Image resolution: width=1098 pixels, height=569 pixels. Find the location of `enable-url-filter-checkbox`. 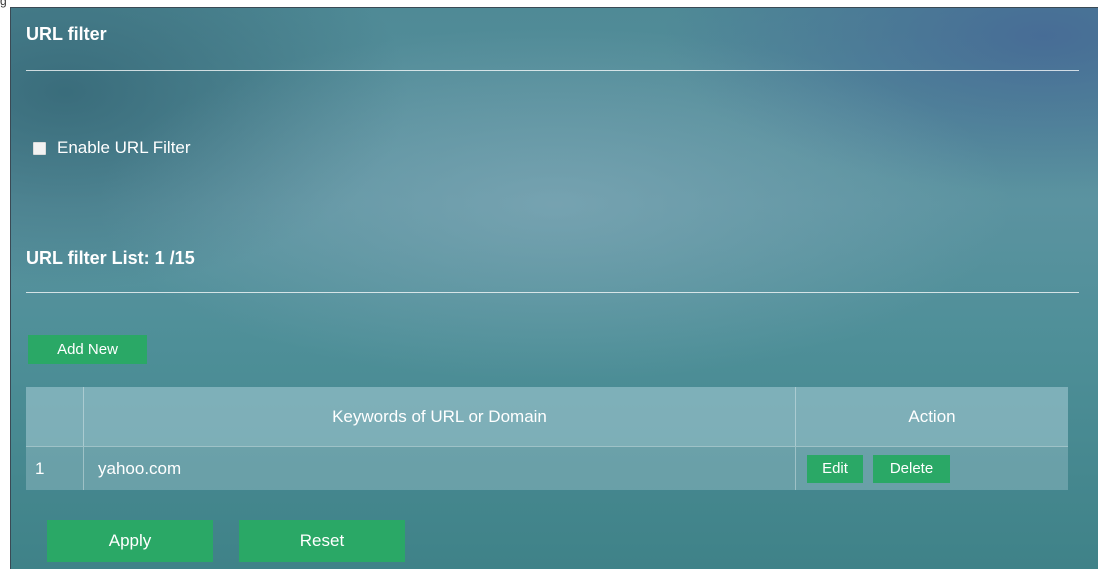

enable-url-filter-checkbox is located at coordinates (39, 148).